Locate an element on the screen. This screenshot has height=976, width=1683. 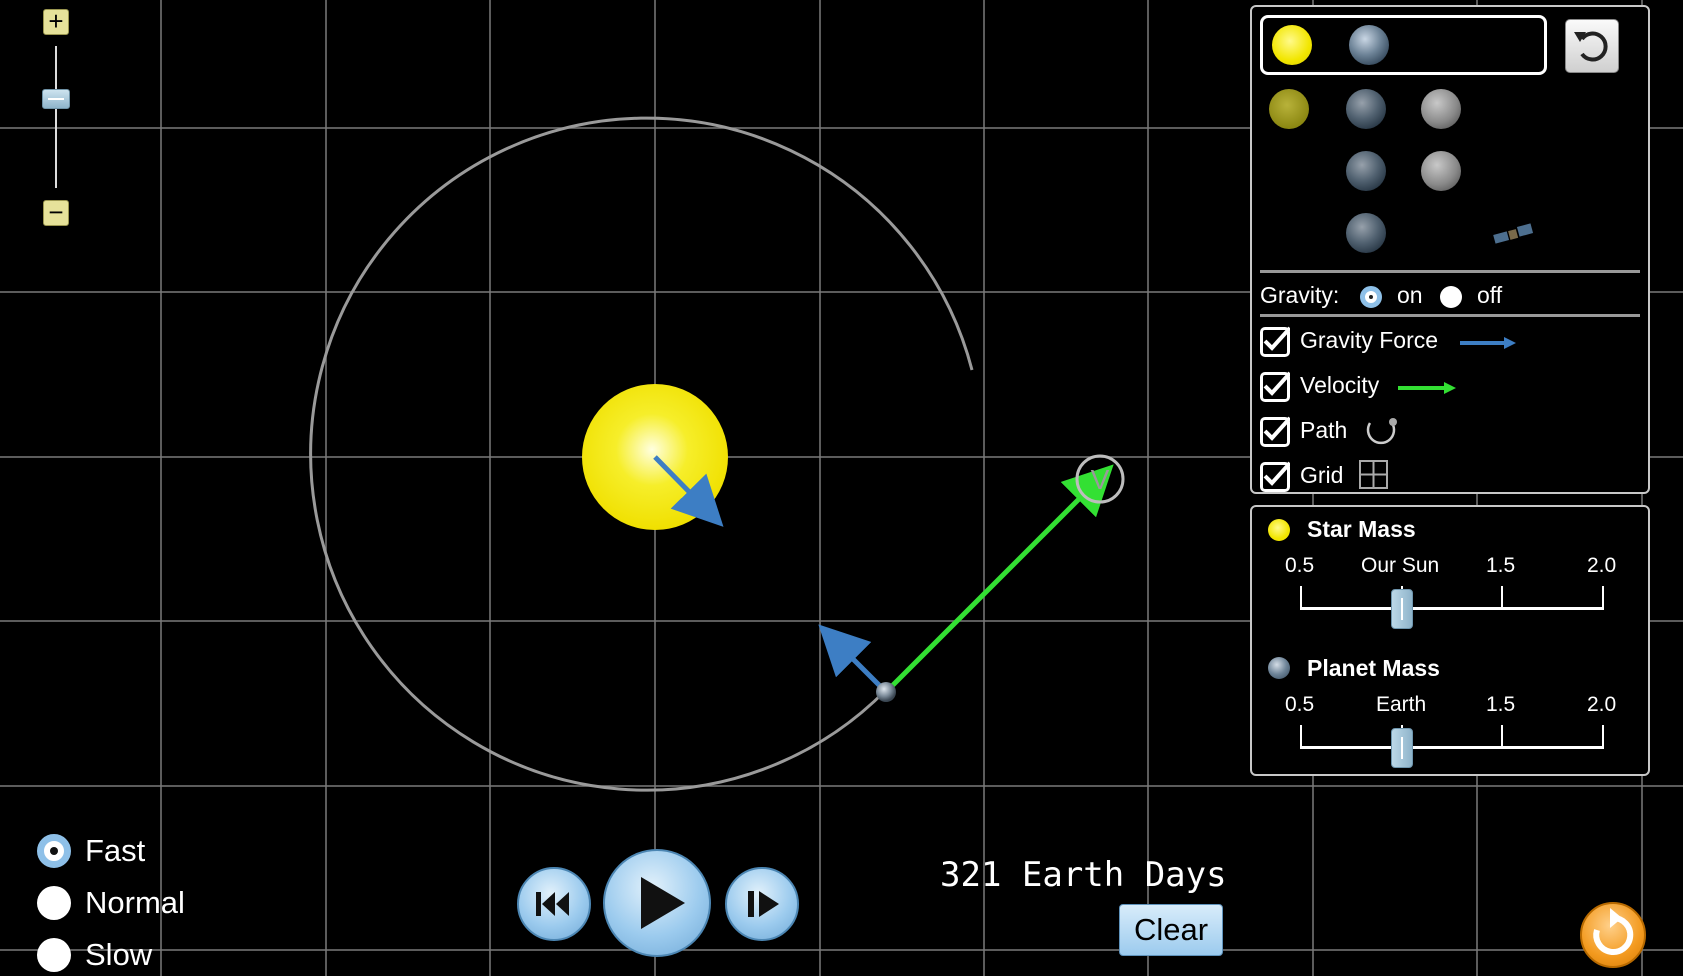
planet-mass-tick-label: 2.0 is located at coordinates (1602, 704).